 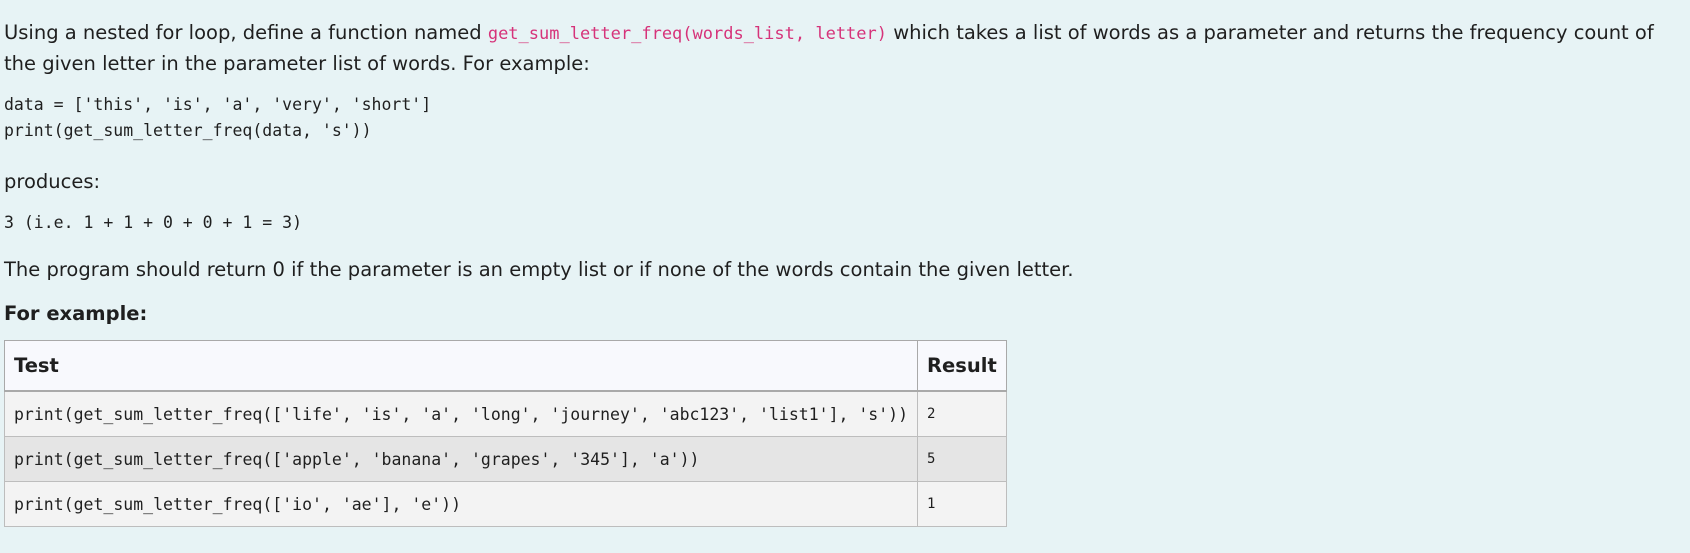 I want to click on header-test: Test, so click(x=461, y=366).